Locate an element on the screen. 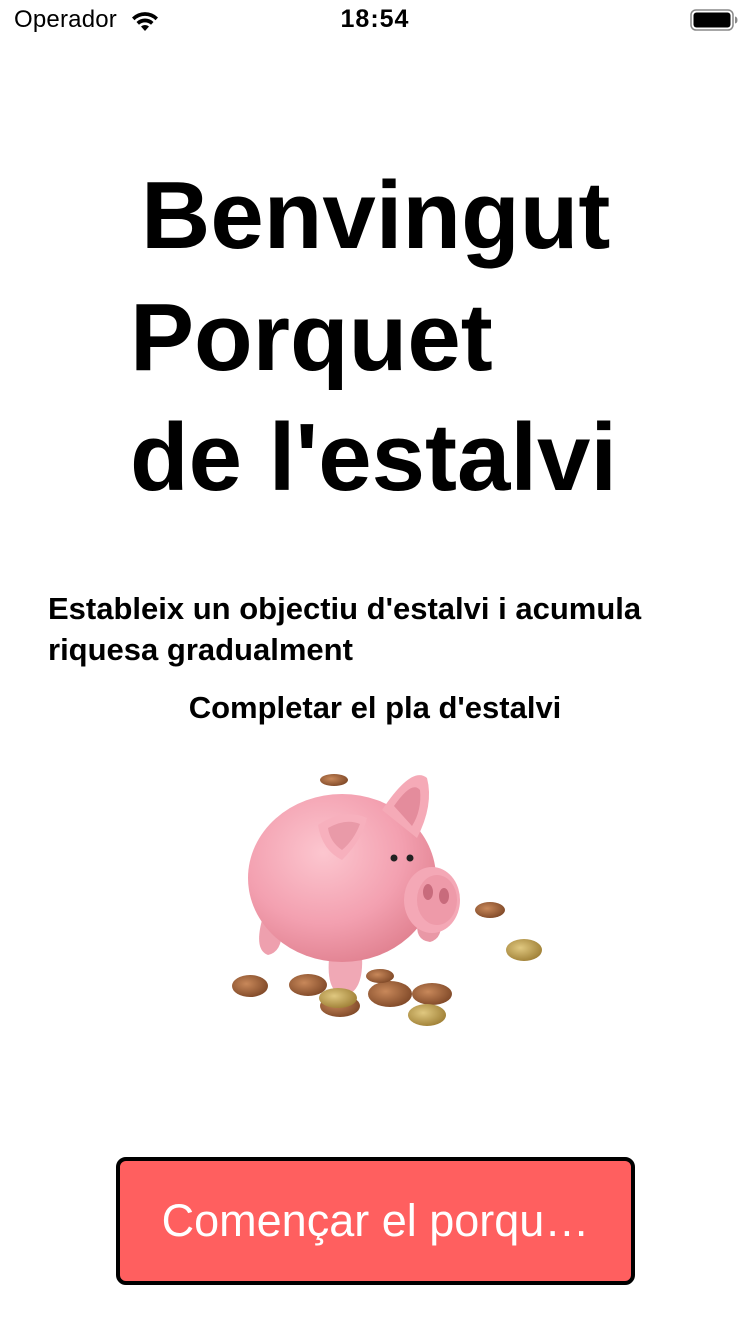 The width and height of the screenshot is (750, 1334). status-time: 18:54 is located at coordinates (375, 19).